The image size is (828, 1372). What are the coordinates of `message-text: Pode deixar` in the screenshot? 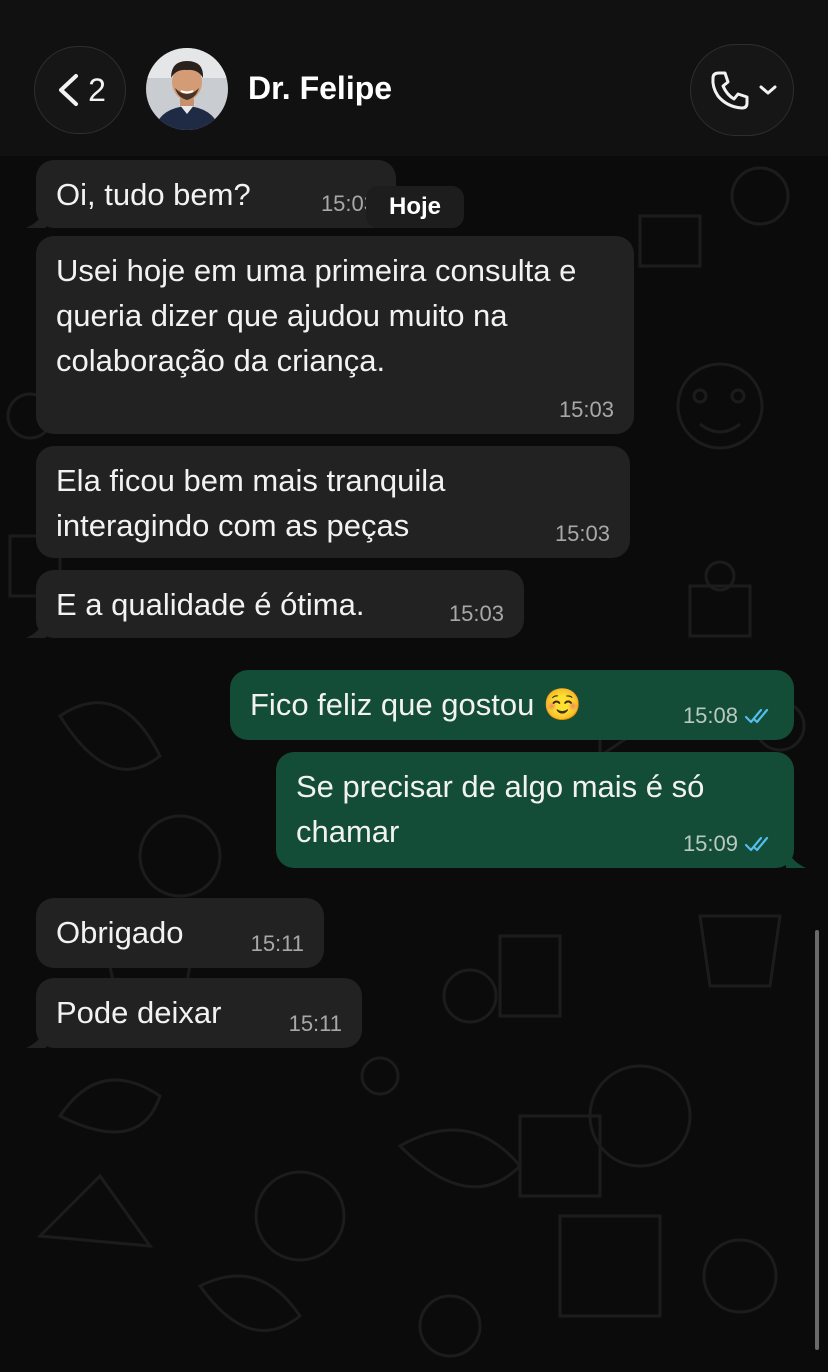 It's located at (139, 1012).